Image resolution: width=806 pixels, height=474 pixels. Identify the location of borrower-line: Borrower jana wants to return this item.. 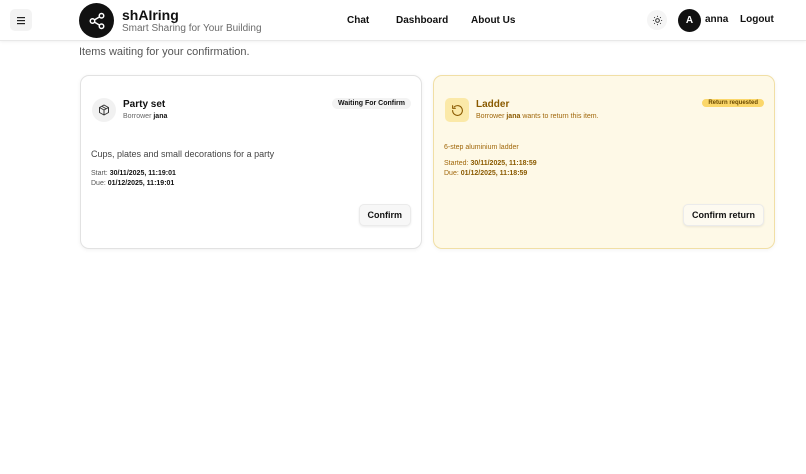
(537, 116).